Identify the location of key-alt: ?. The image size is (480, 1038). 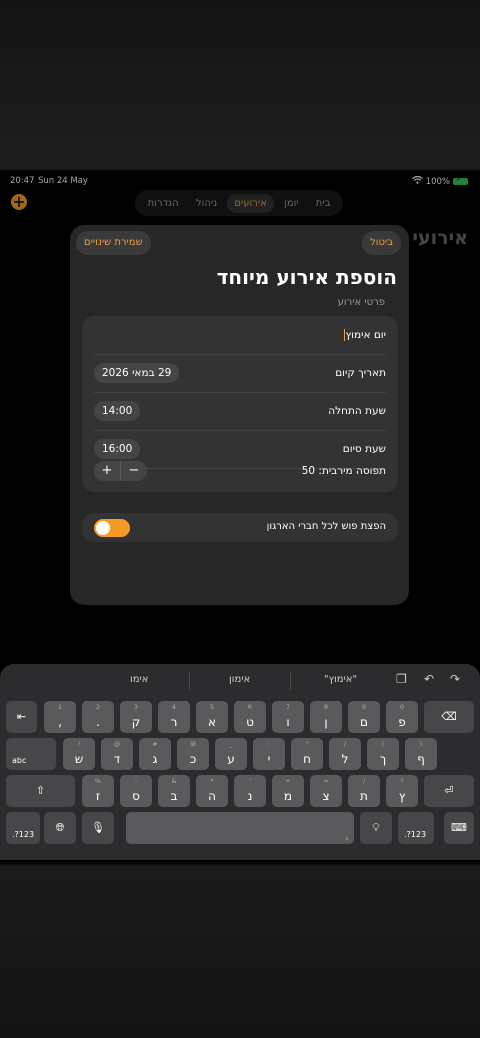
(402, 781).